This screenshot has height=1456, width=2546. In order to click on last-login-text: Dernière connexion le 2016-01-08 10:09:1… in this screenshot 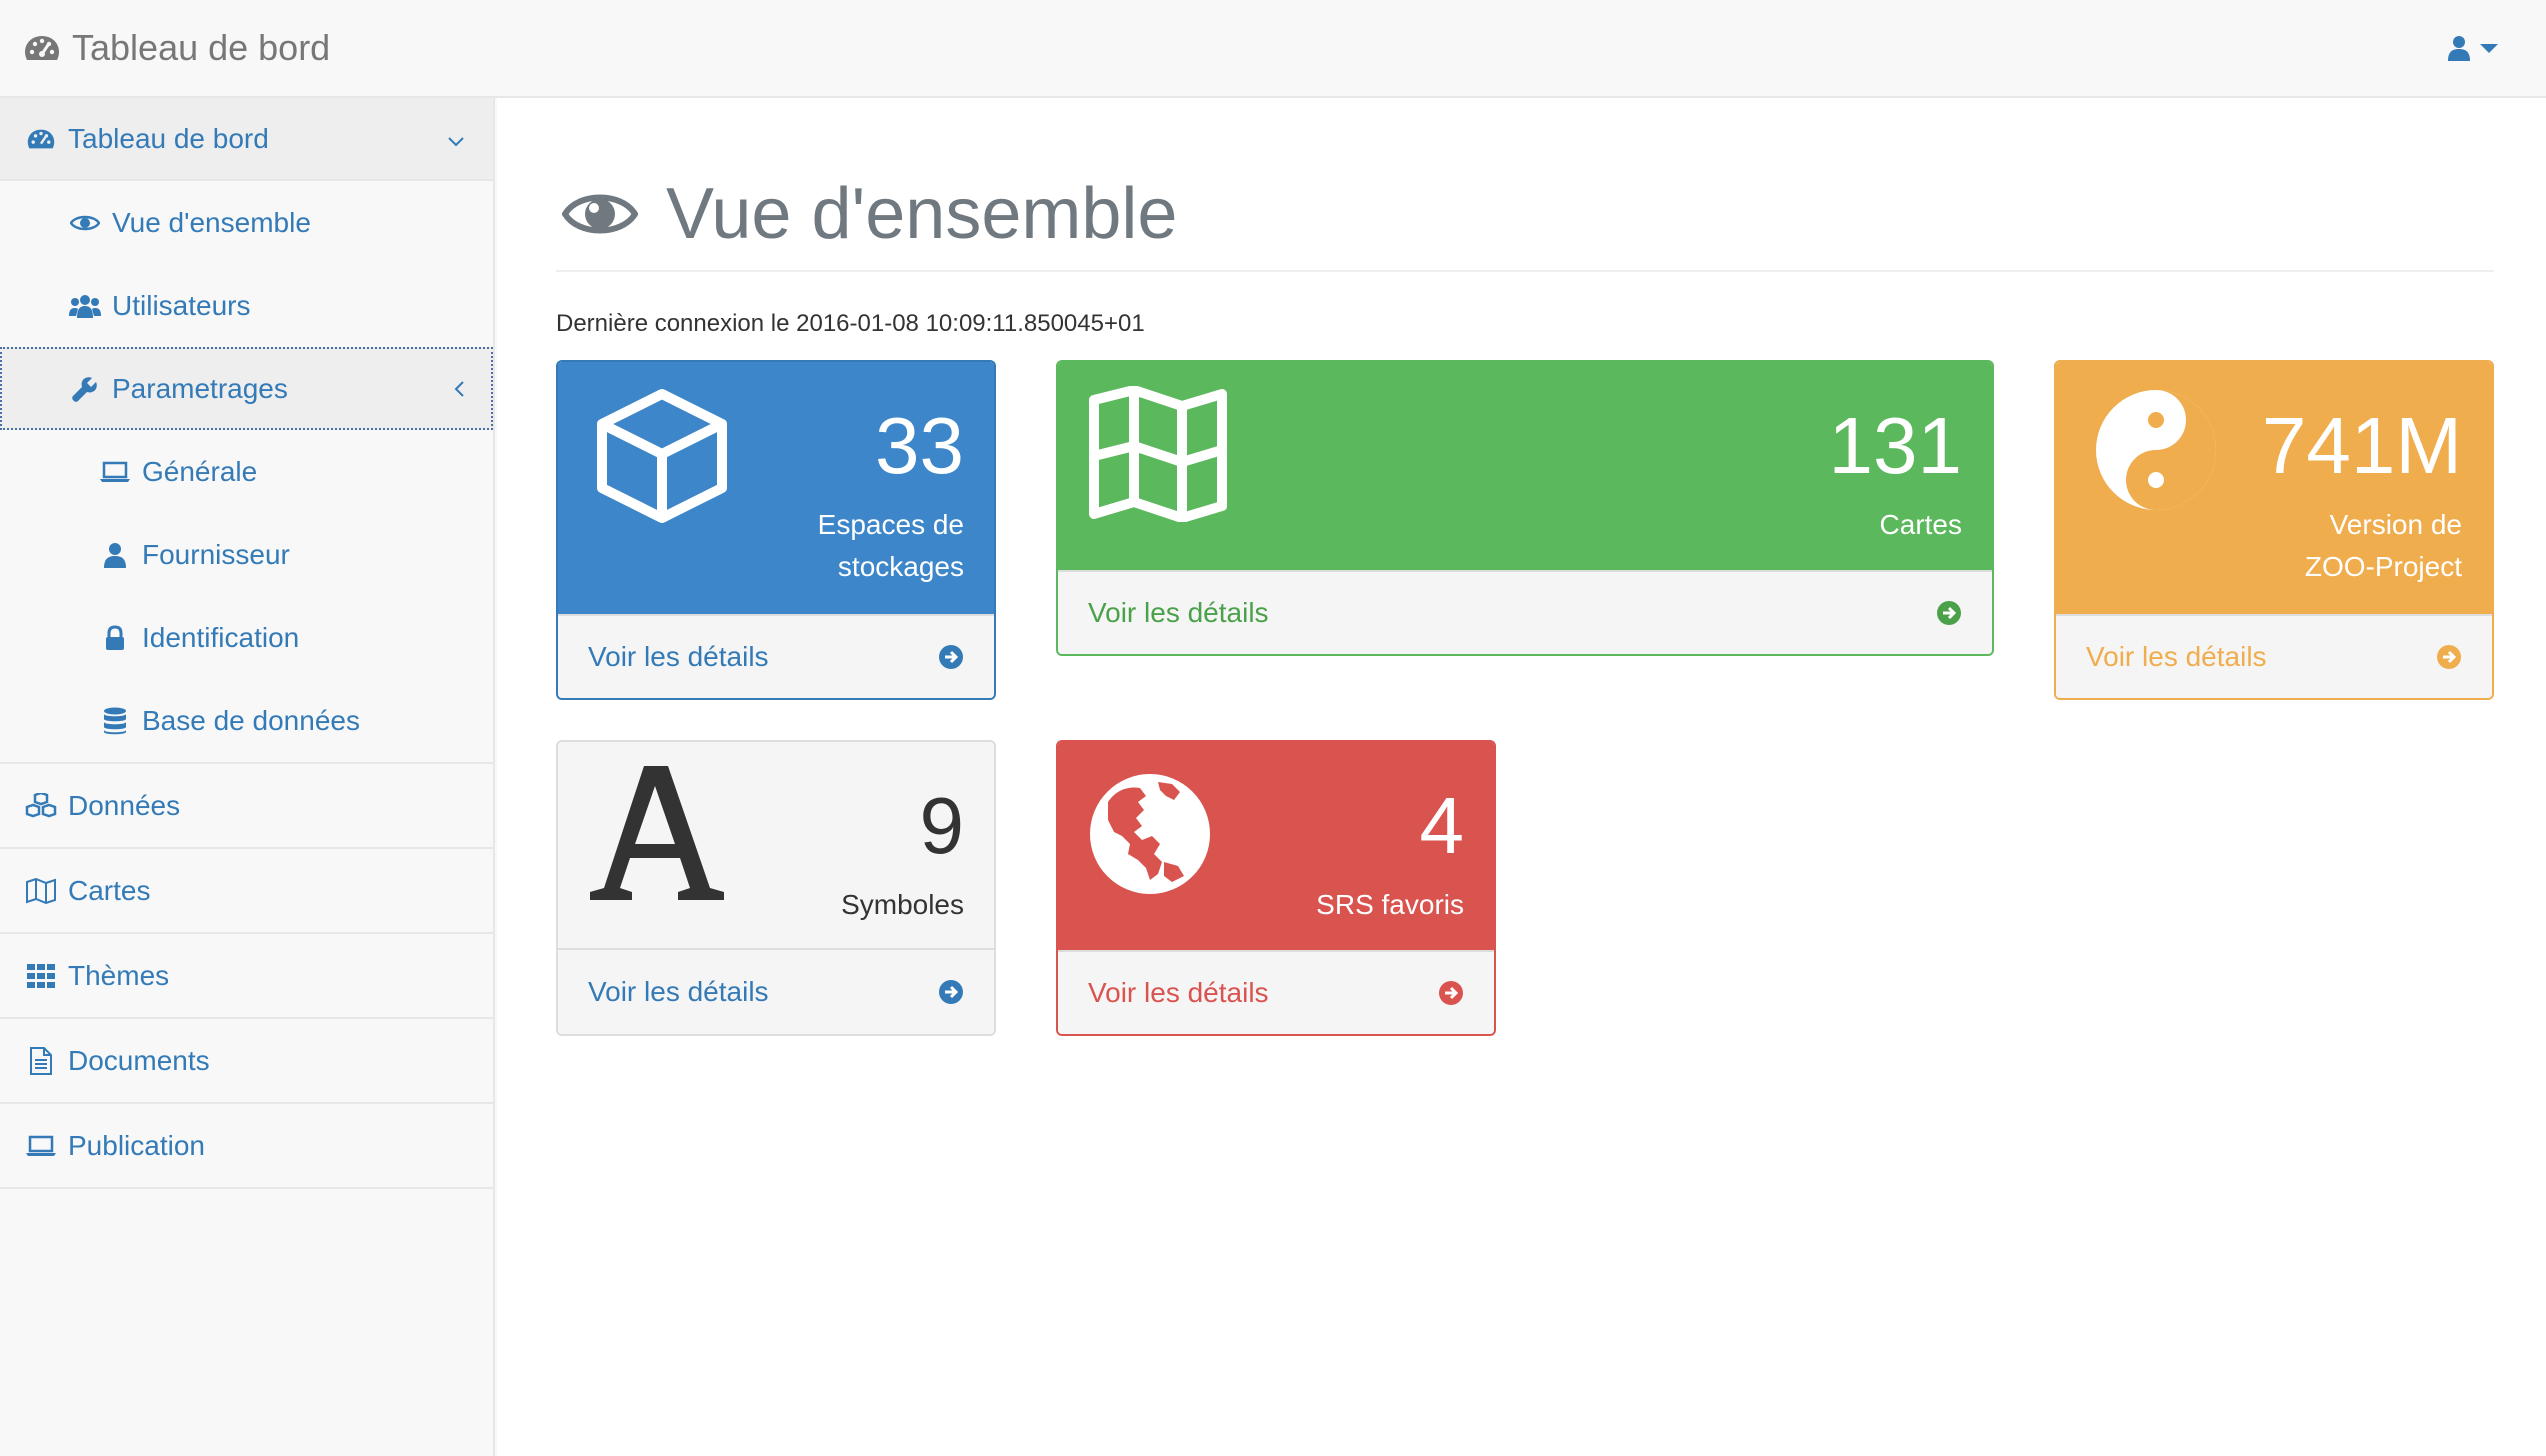, I will do `click(850, 323)`.